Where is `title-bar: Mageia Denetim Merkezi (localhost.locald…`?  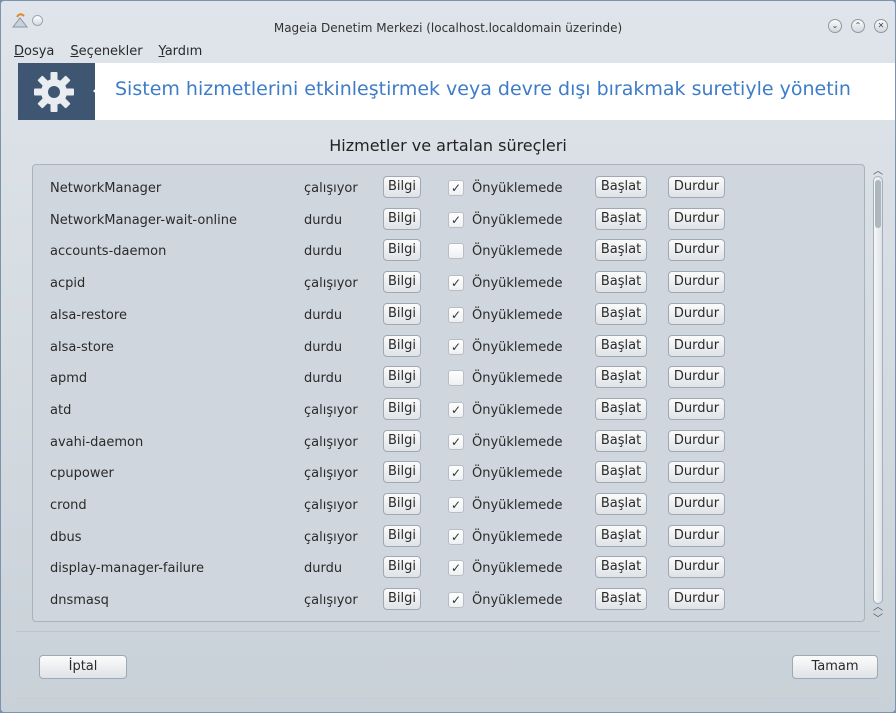 title-bar: Mageia Denetim Merkezi (localhost.locald… is located at coordinates (448, 21).